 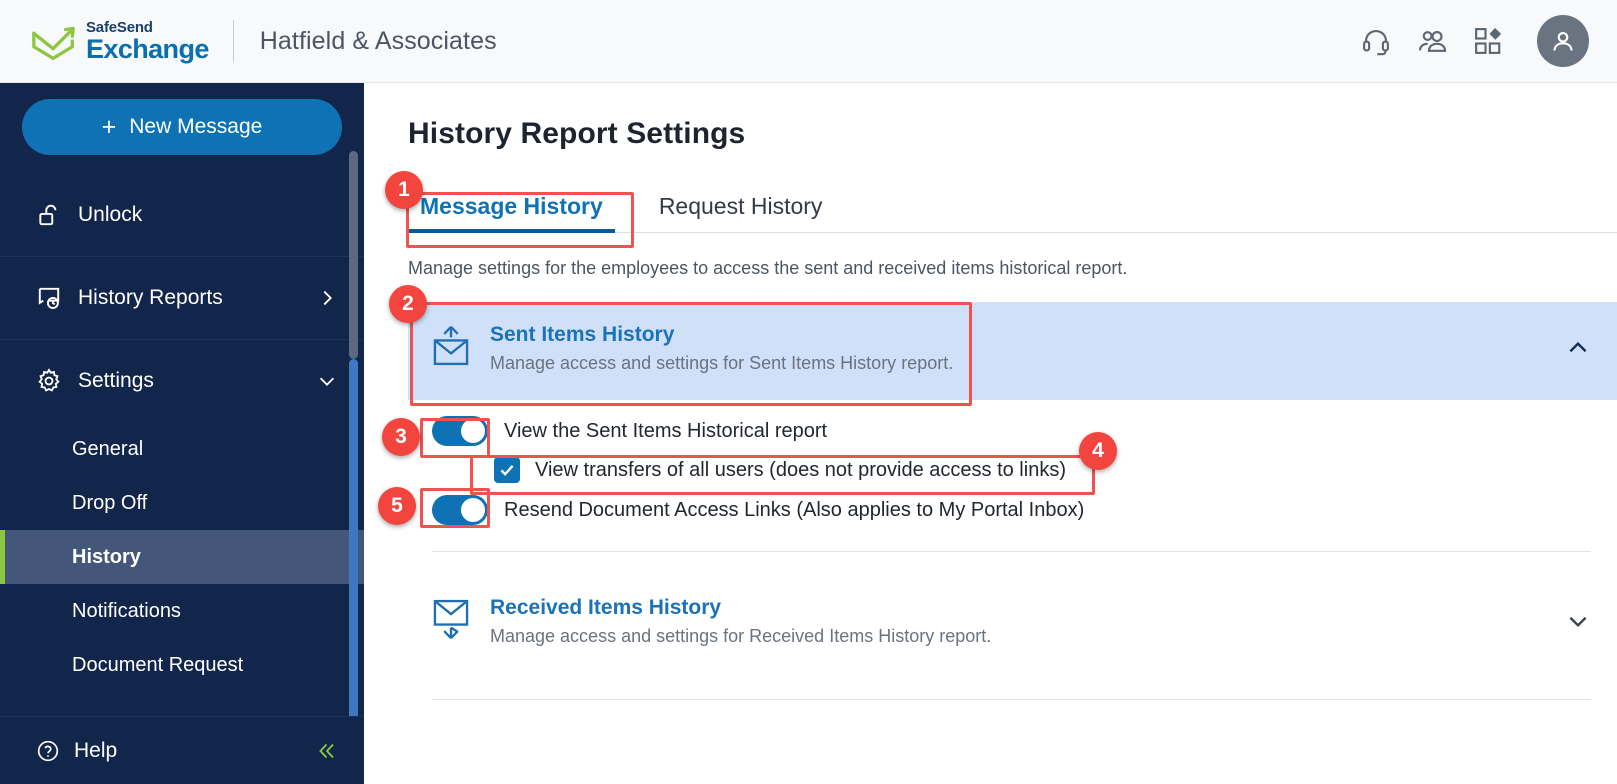 I want to click on sidebar-subitem-label: General, so click(x=108, y=448).